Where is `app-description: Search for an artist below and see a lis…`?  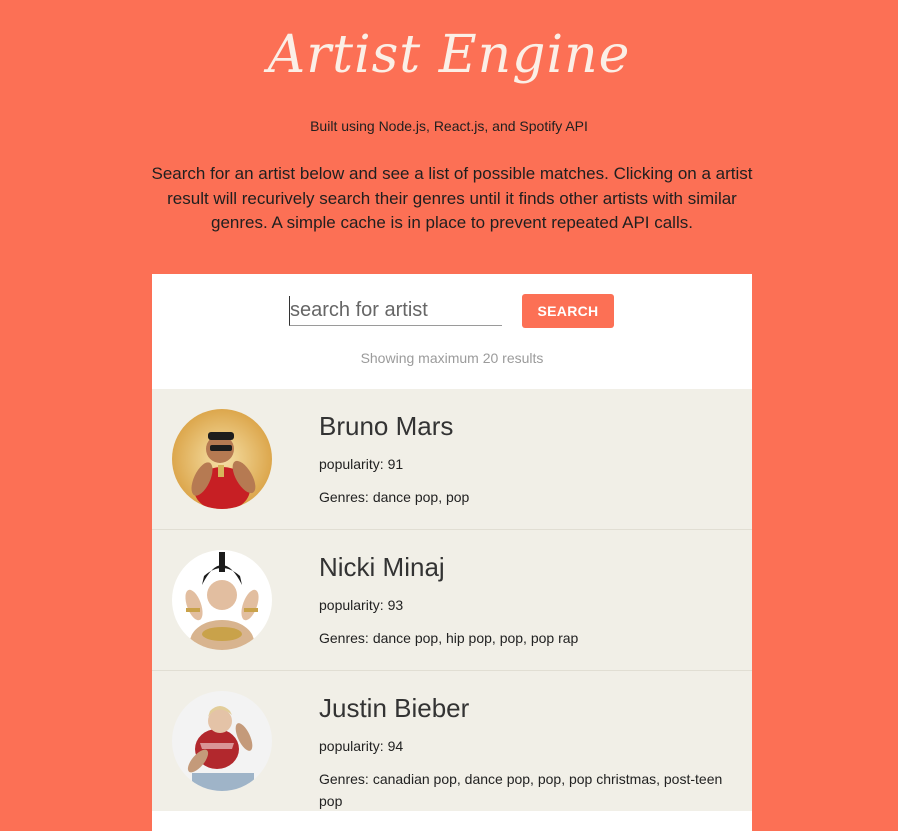 app-description: Search for an artist below and see a lis… is located at coordinates (452, 198).